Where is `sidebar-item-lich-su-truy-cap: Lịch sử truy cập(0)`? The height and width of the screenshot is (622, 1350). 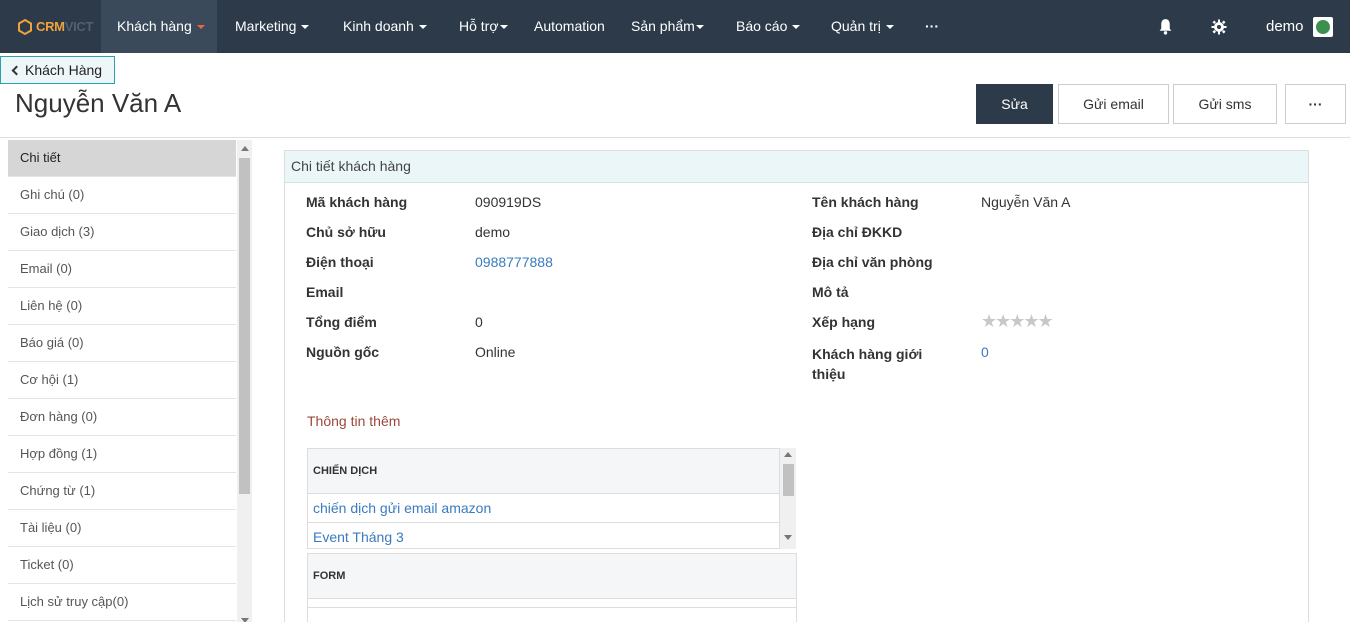 sidebar-item-lich-su-truy-cap: Lịch sử truy cập(0) is located at coordinates (122, 602).